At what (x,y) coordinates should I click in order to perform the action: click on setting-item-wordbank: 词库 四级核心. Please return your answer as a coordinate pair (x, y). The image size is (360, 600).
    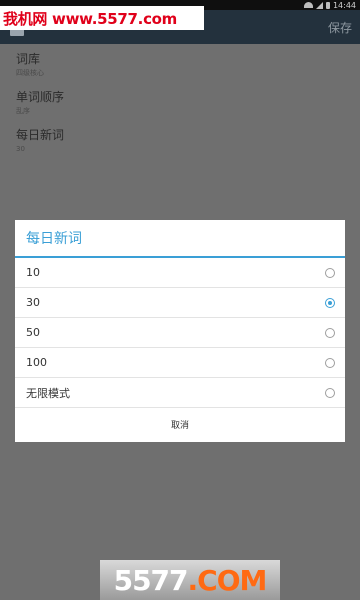
    Looking at the image, I should click on (180, 63).